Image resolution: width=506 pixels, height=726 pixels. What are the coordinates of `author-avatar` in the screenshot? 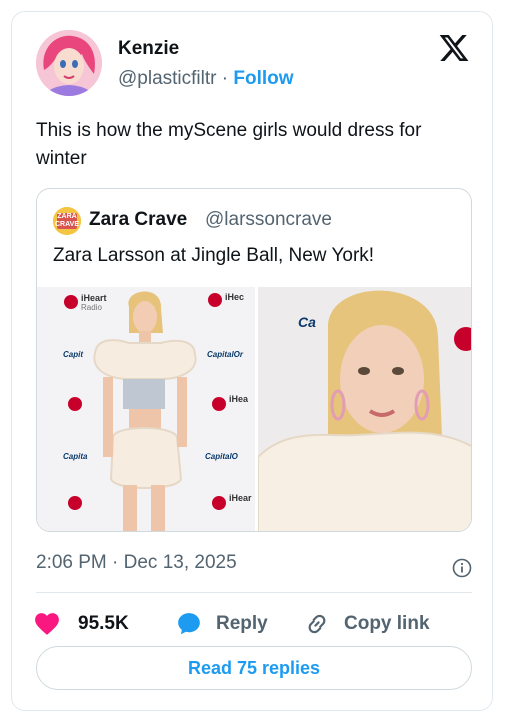 It's located at (69, 63).